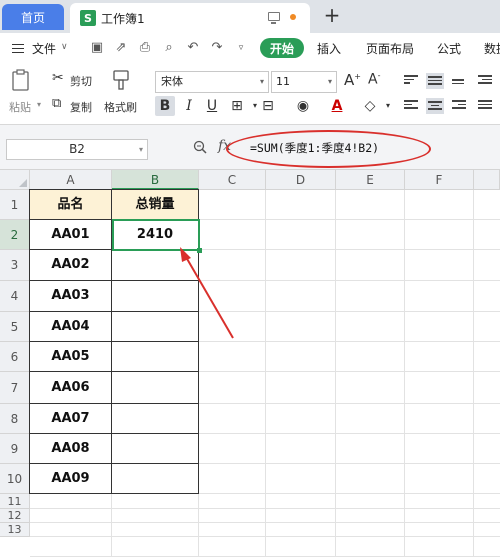  Describe the element at coordinates (268, 106) in the screenshot. I see `cell-style-icon: ⊟` at that location.